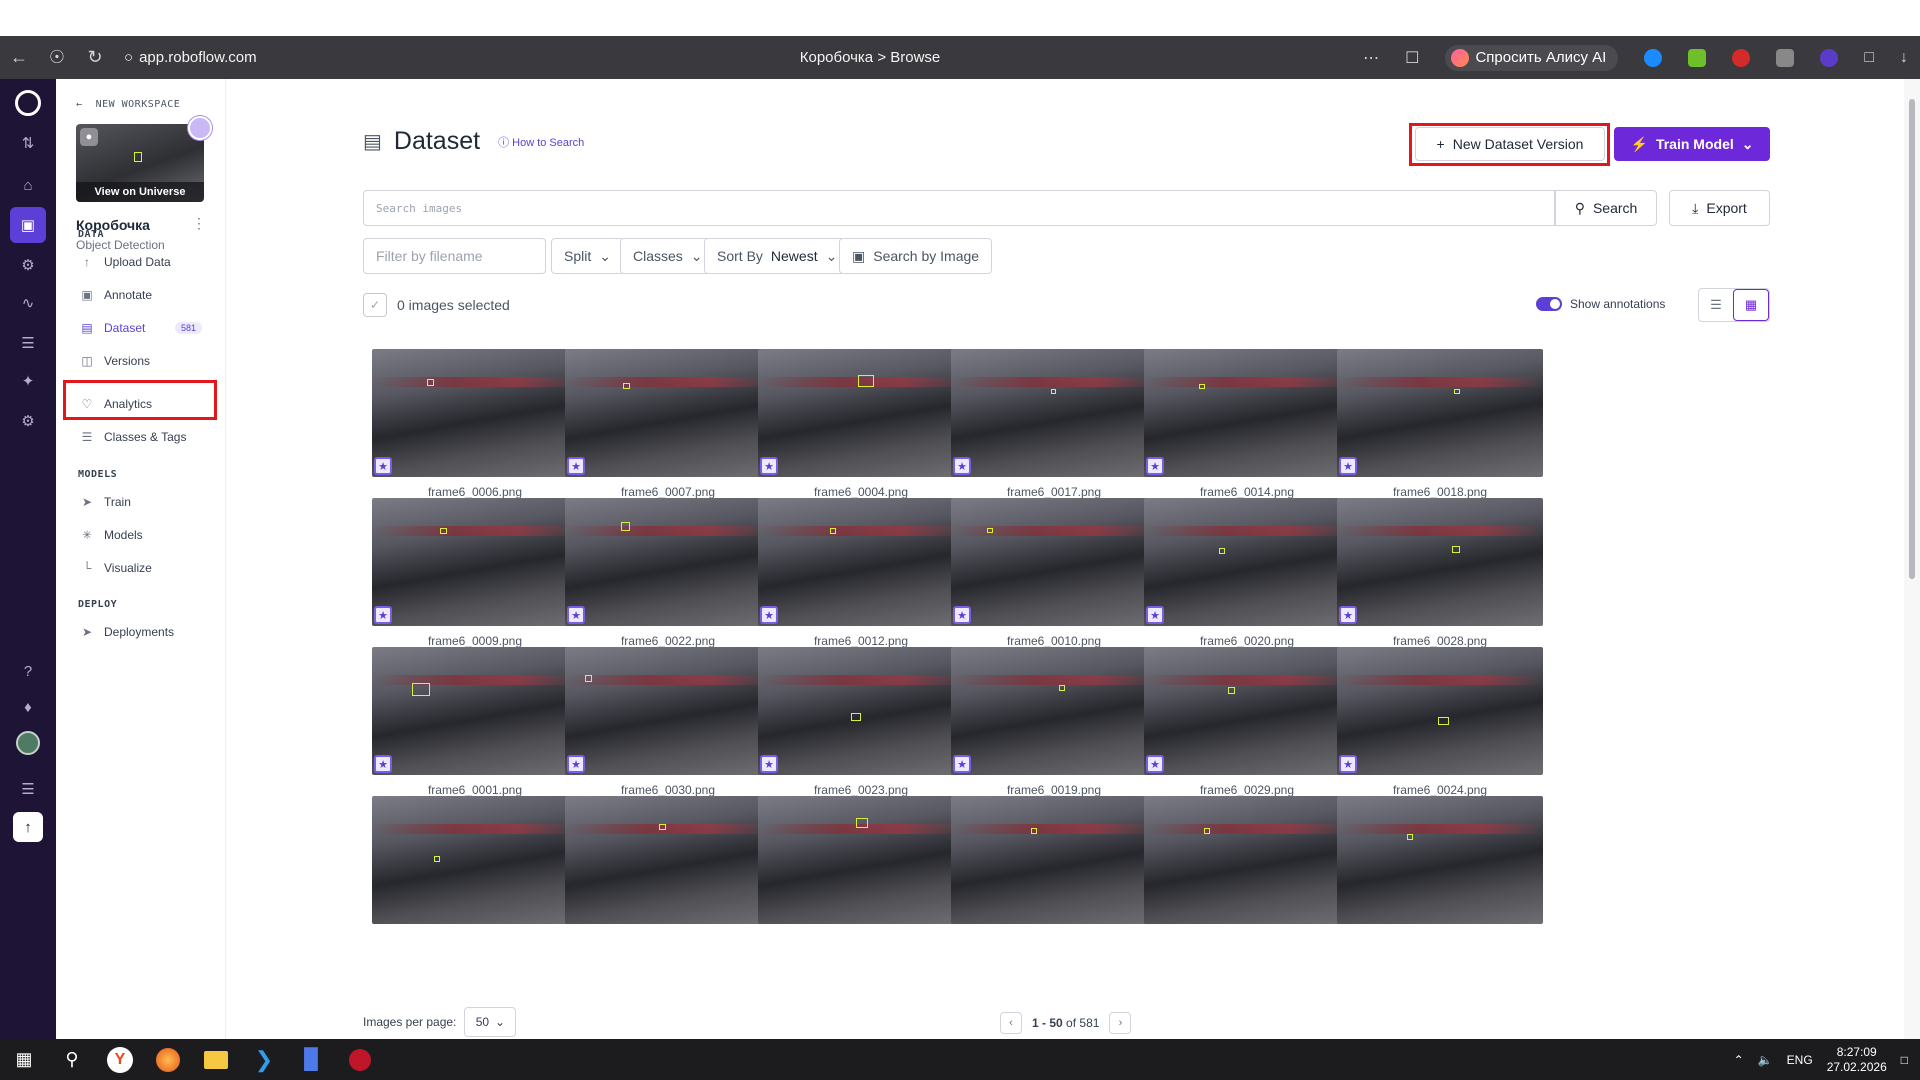 This screenshot has height=1080, width=1920. I want to click on search-icon: ⚲, so click(72, 1059).